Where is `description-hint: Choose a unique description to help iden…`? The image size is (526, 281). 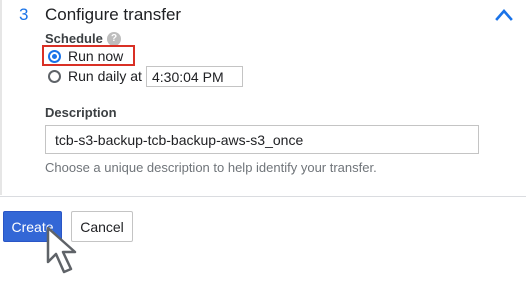
description-hint: Choose a unique description to help iden… is located at coordinates (211, 167).